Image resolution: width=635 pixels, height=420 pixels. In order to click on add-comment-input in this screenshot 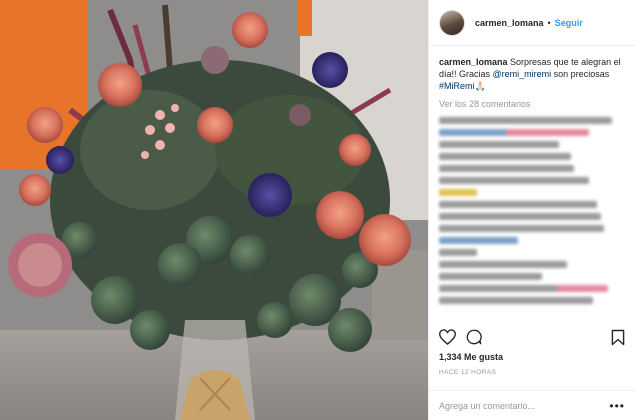, I will do `click(524, 405)`.